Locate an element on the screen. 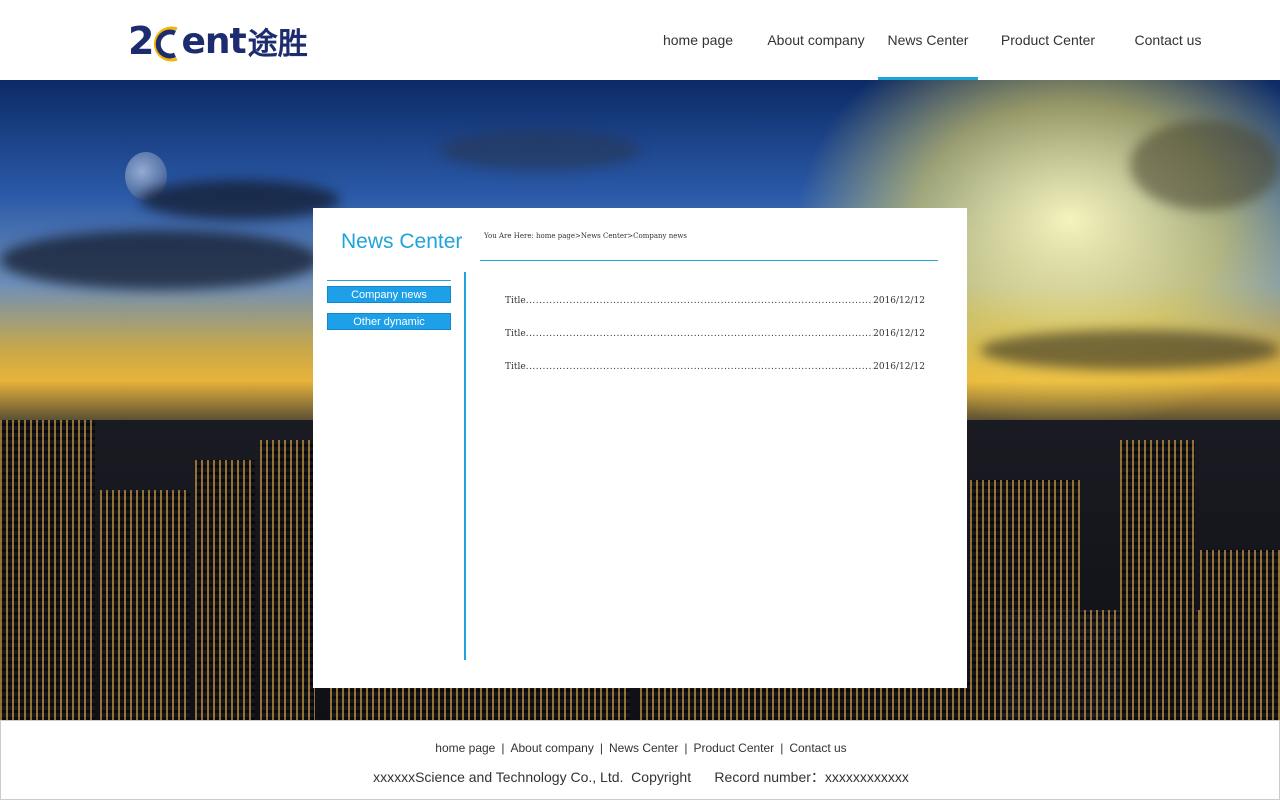 The width and height of the screenshot is (1280, 800). nav-about-company: About company is located at coordinates (816, 40).